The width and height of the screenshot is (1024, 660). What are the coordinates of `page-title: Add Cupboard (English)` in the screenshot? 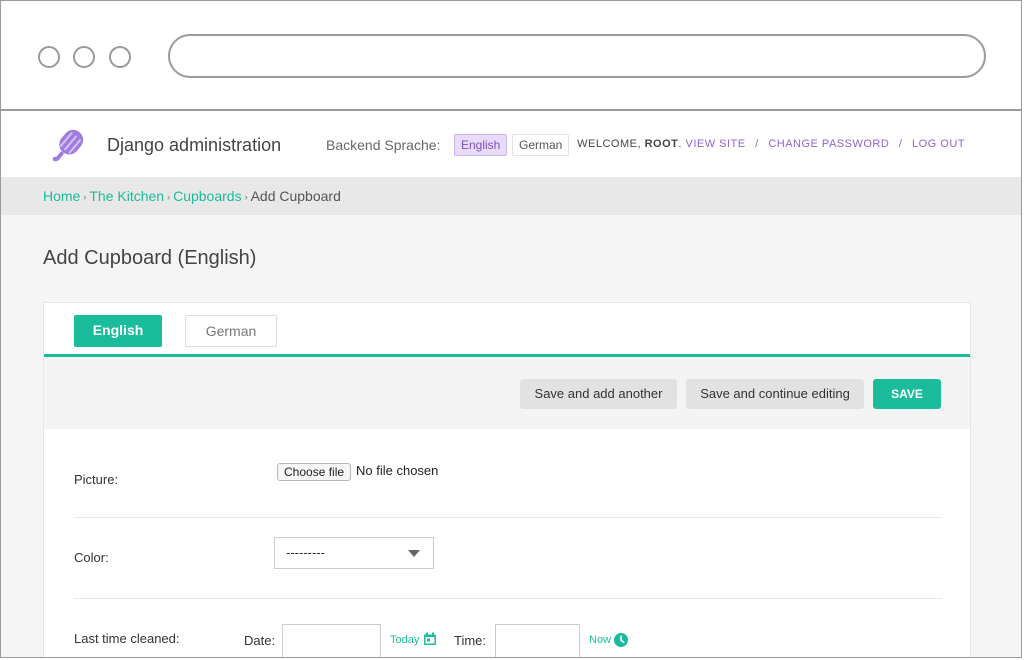 It's located at (150, 258).